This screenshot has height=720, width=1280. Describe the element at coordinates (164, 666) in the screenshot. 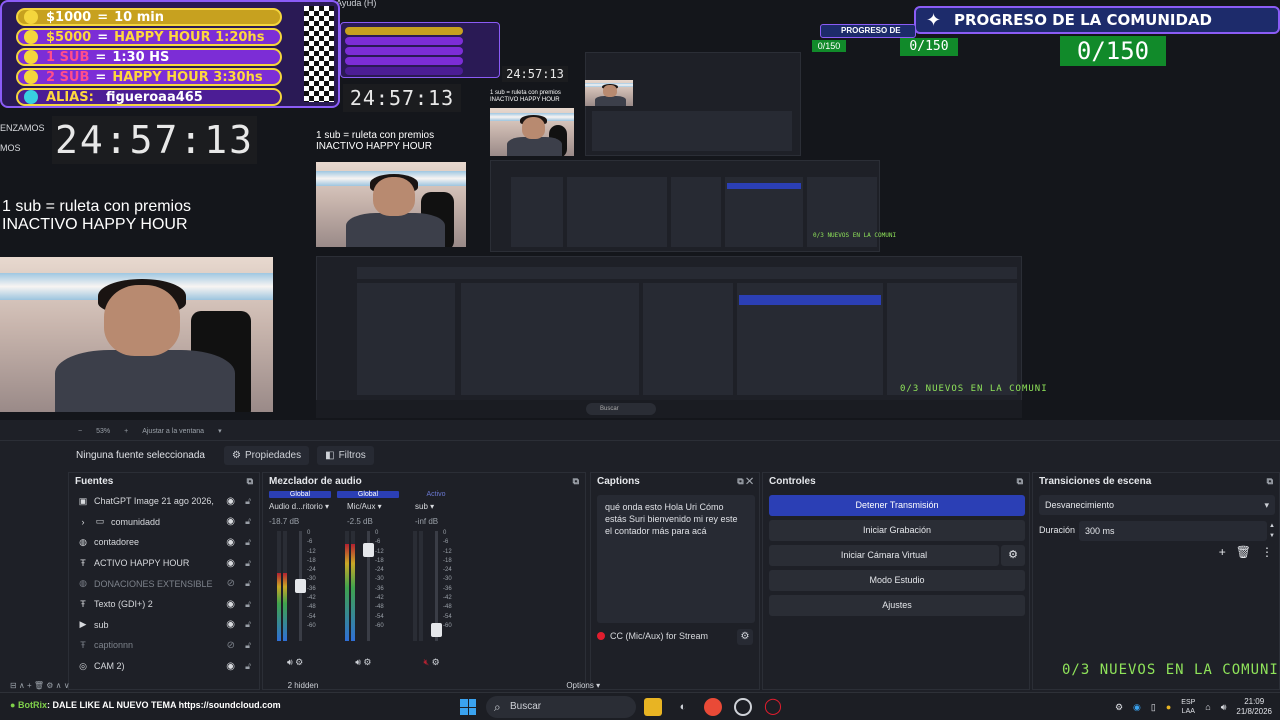

I see `source-item: ◎ CAM 2) ◉ 🔓︎` at that location.